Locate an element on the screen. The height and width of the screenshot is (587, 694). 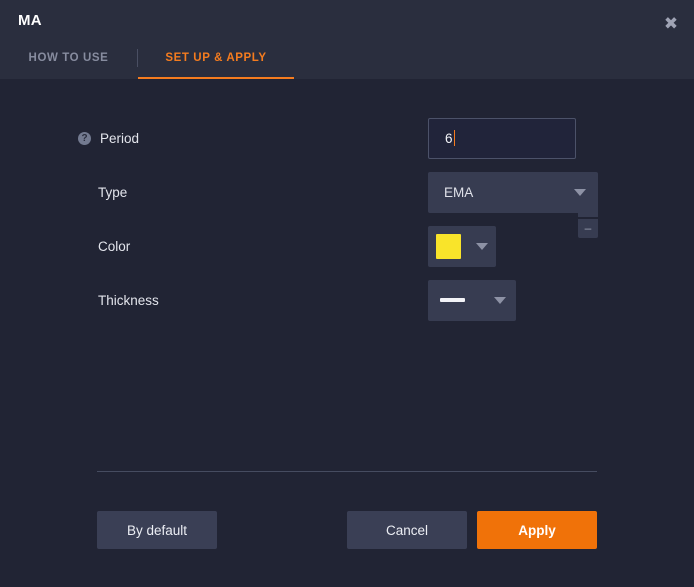
type-label-group: Type is located at coordinates (112, 192).